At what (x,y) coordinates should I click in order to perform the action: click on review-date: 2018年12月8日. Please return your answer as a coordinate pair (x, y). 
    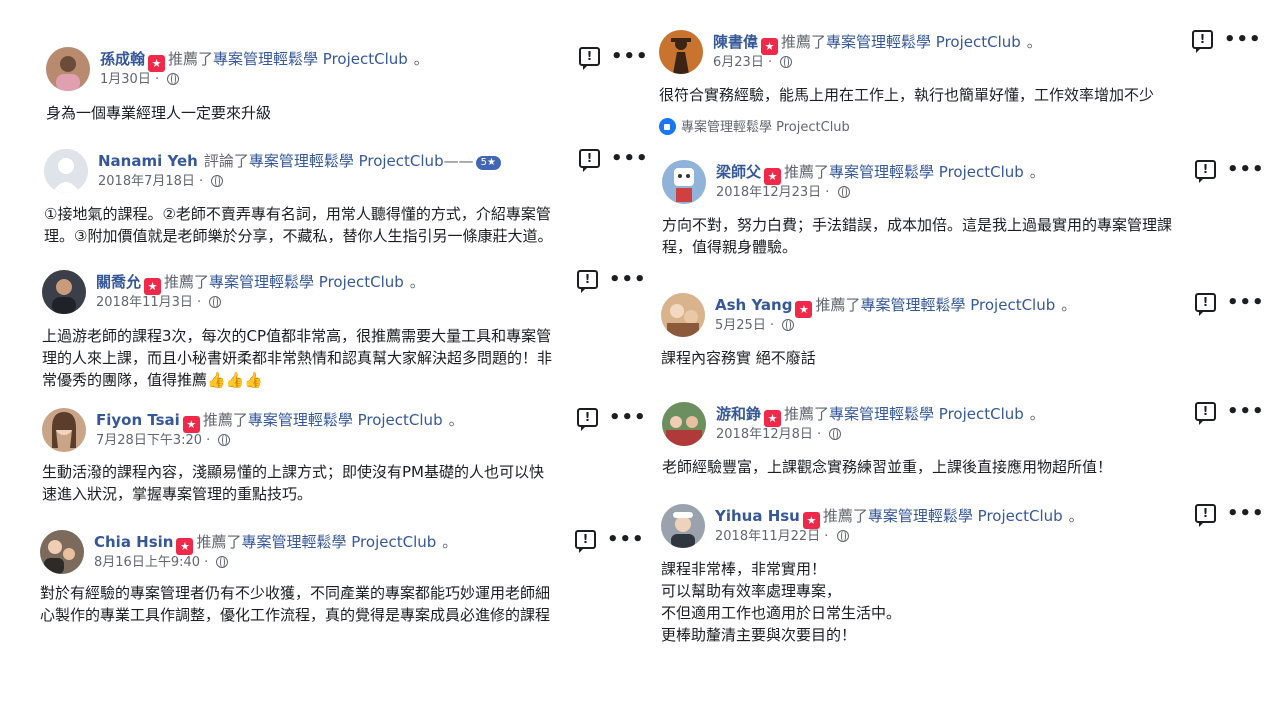
    Looking at the image, I should click on (764, 434).